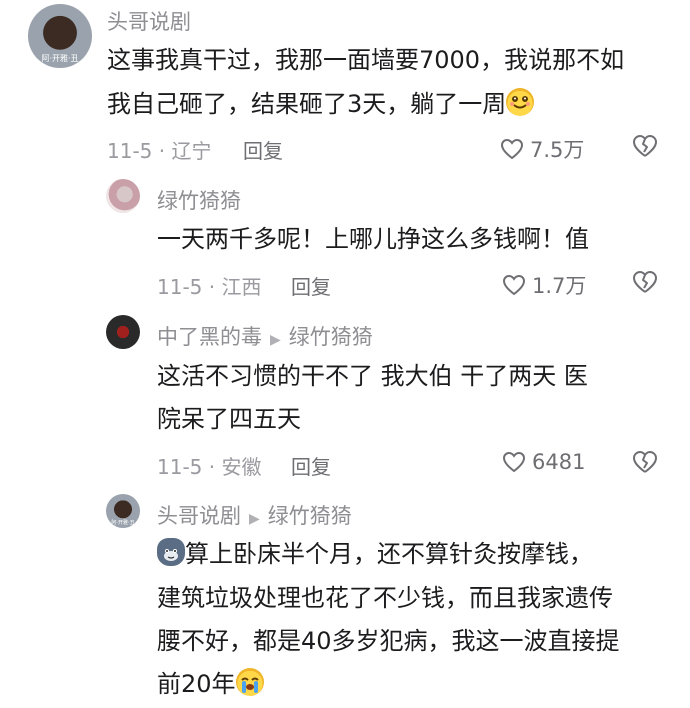 This screenshot has height=708, width=690. I want to click on like-count: 6481, so click(559, 462).